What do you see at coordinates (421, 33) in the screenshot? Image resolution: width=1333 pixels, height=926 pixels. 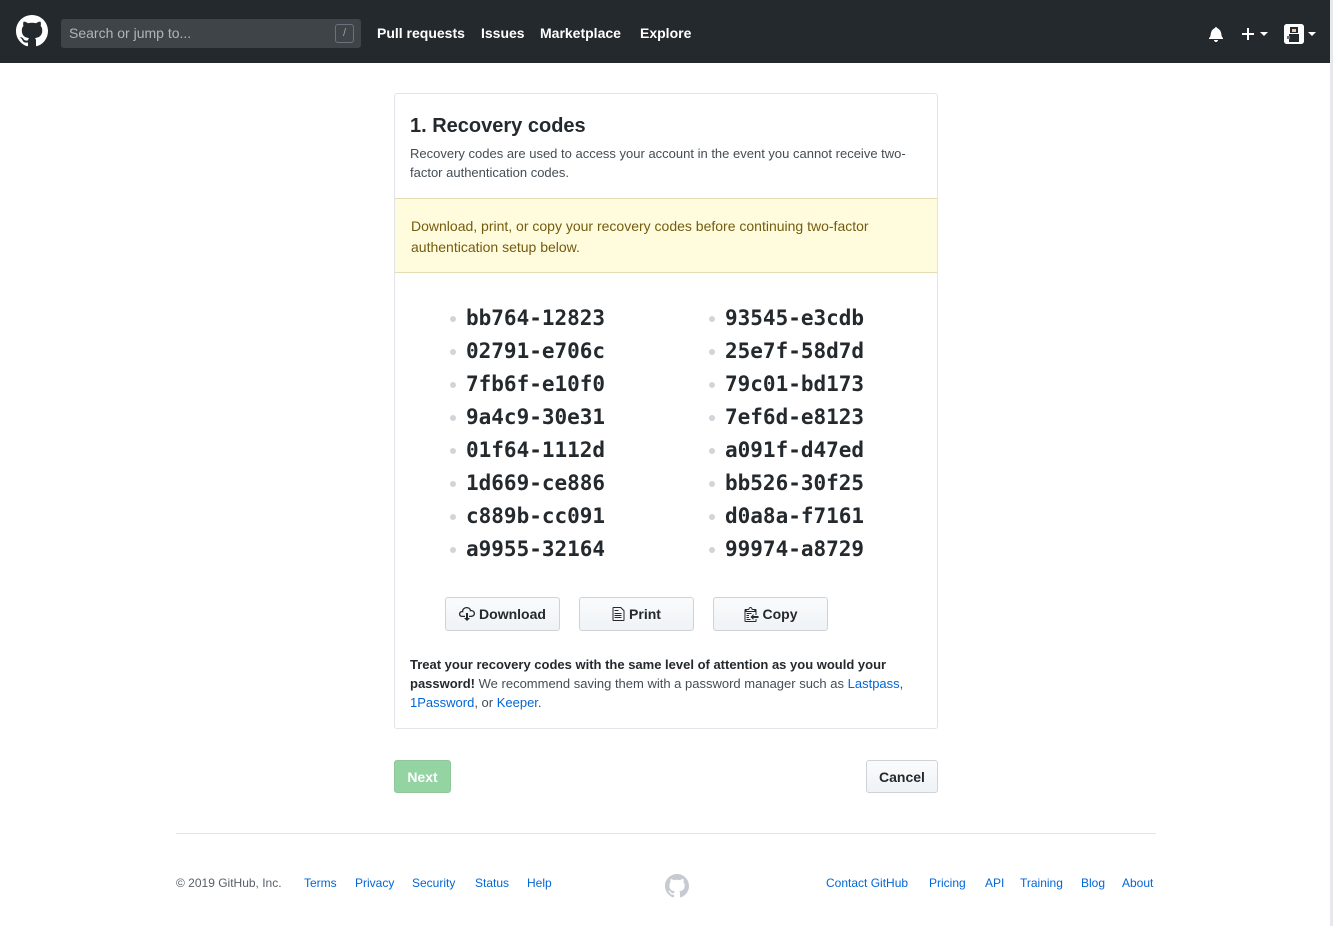 I see `nav-pull-requests: Pull requests` at bounding box center [421, 33].